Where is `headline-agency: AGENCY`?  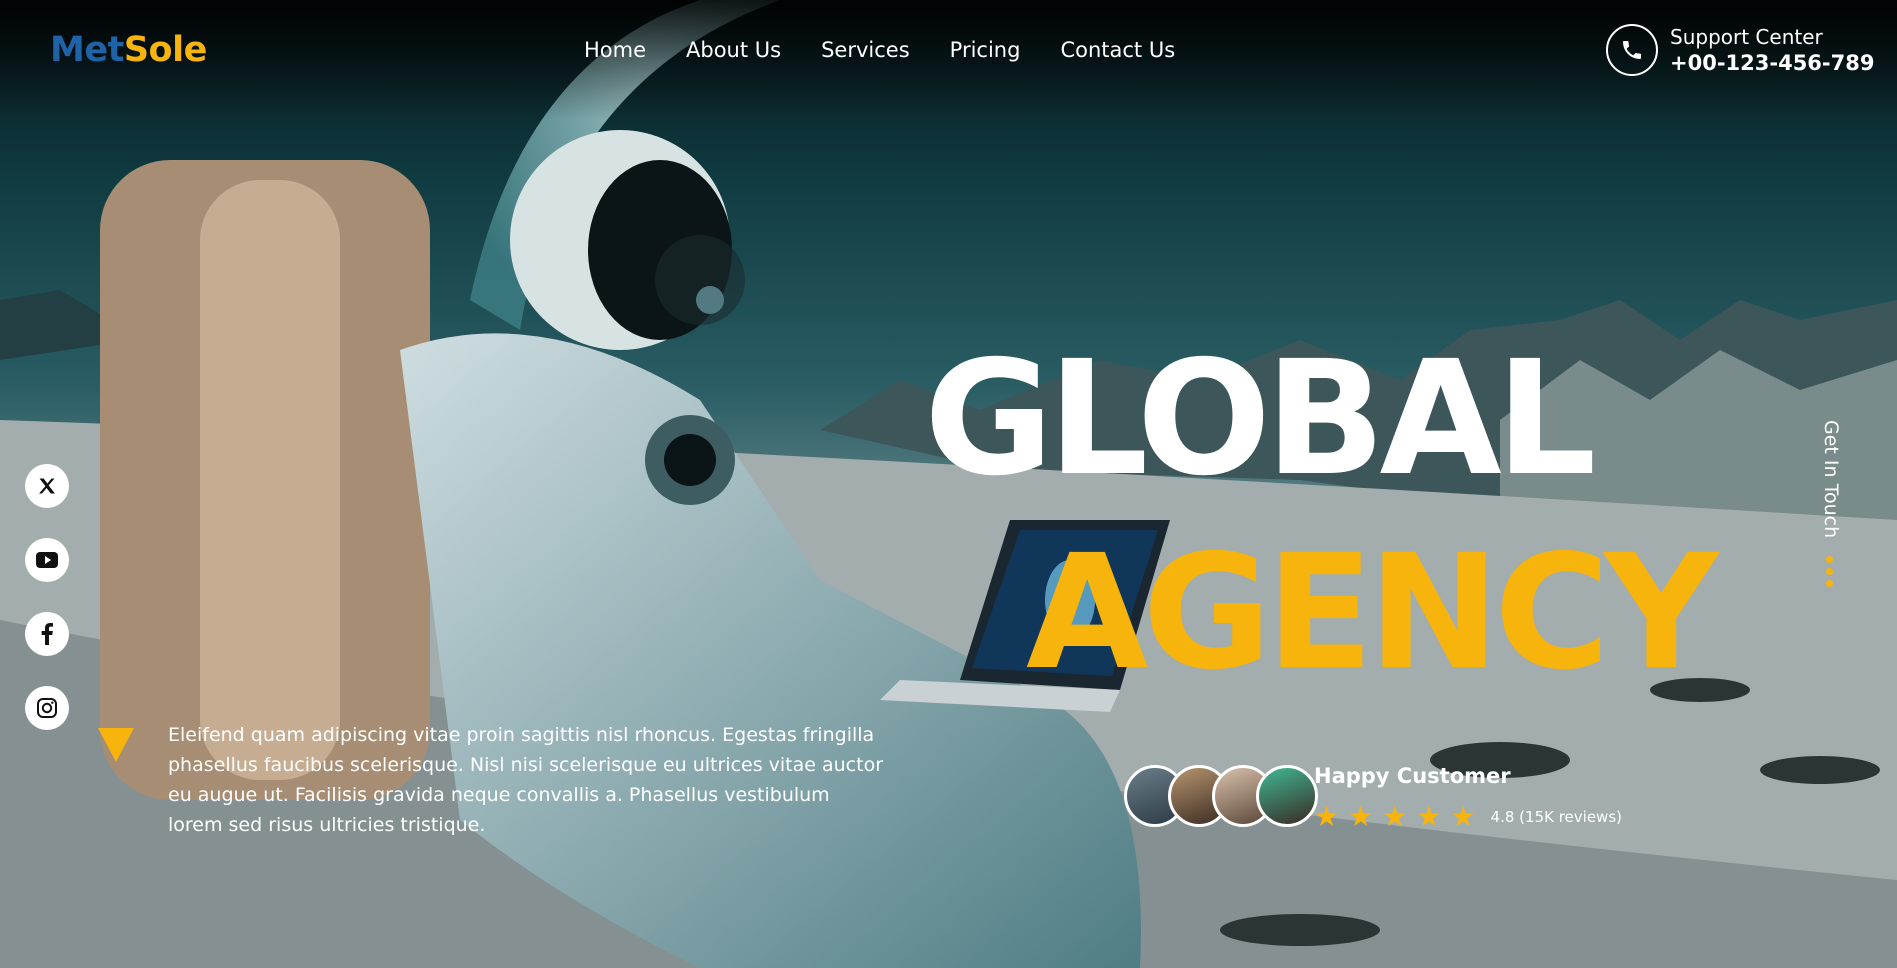 headline-agency: AGENCY is located at coordinates (1372, 613).